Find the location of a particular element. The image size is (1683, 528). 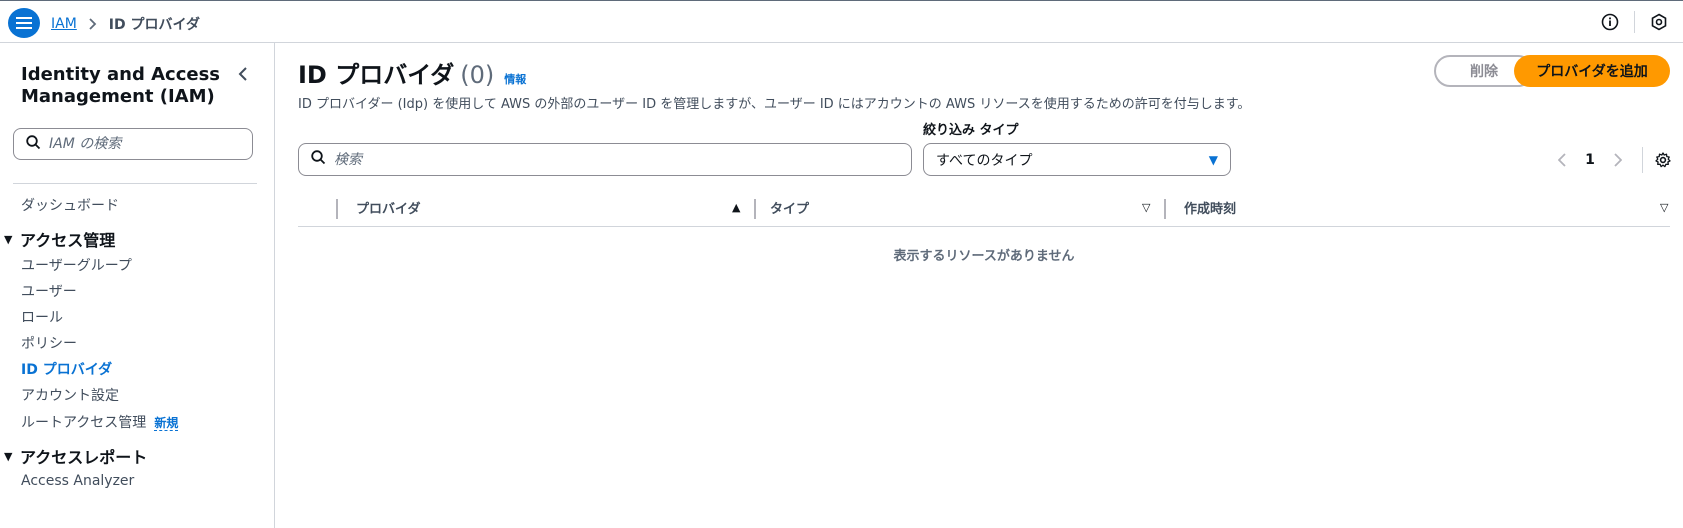

next-page-icon is located at coordinates (1618, 160).